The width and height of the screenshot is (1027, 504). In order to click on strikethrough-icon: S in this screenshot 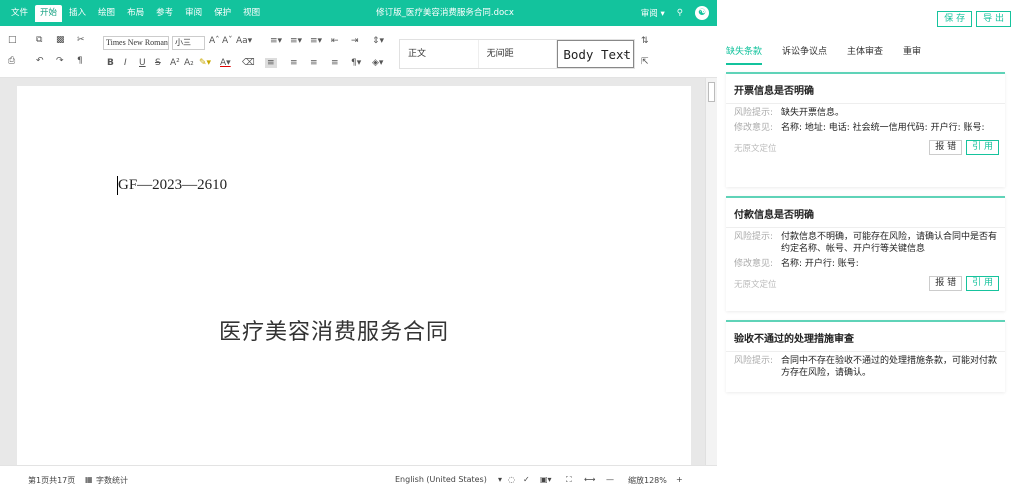, I will do `click(158, 63)`.